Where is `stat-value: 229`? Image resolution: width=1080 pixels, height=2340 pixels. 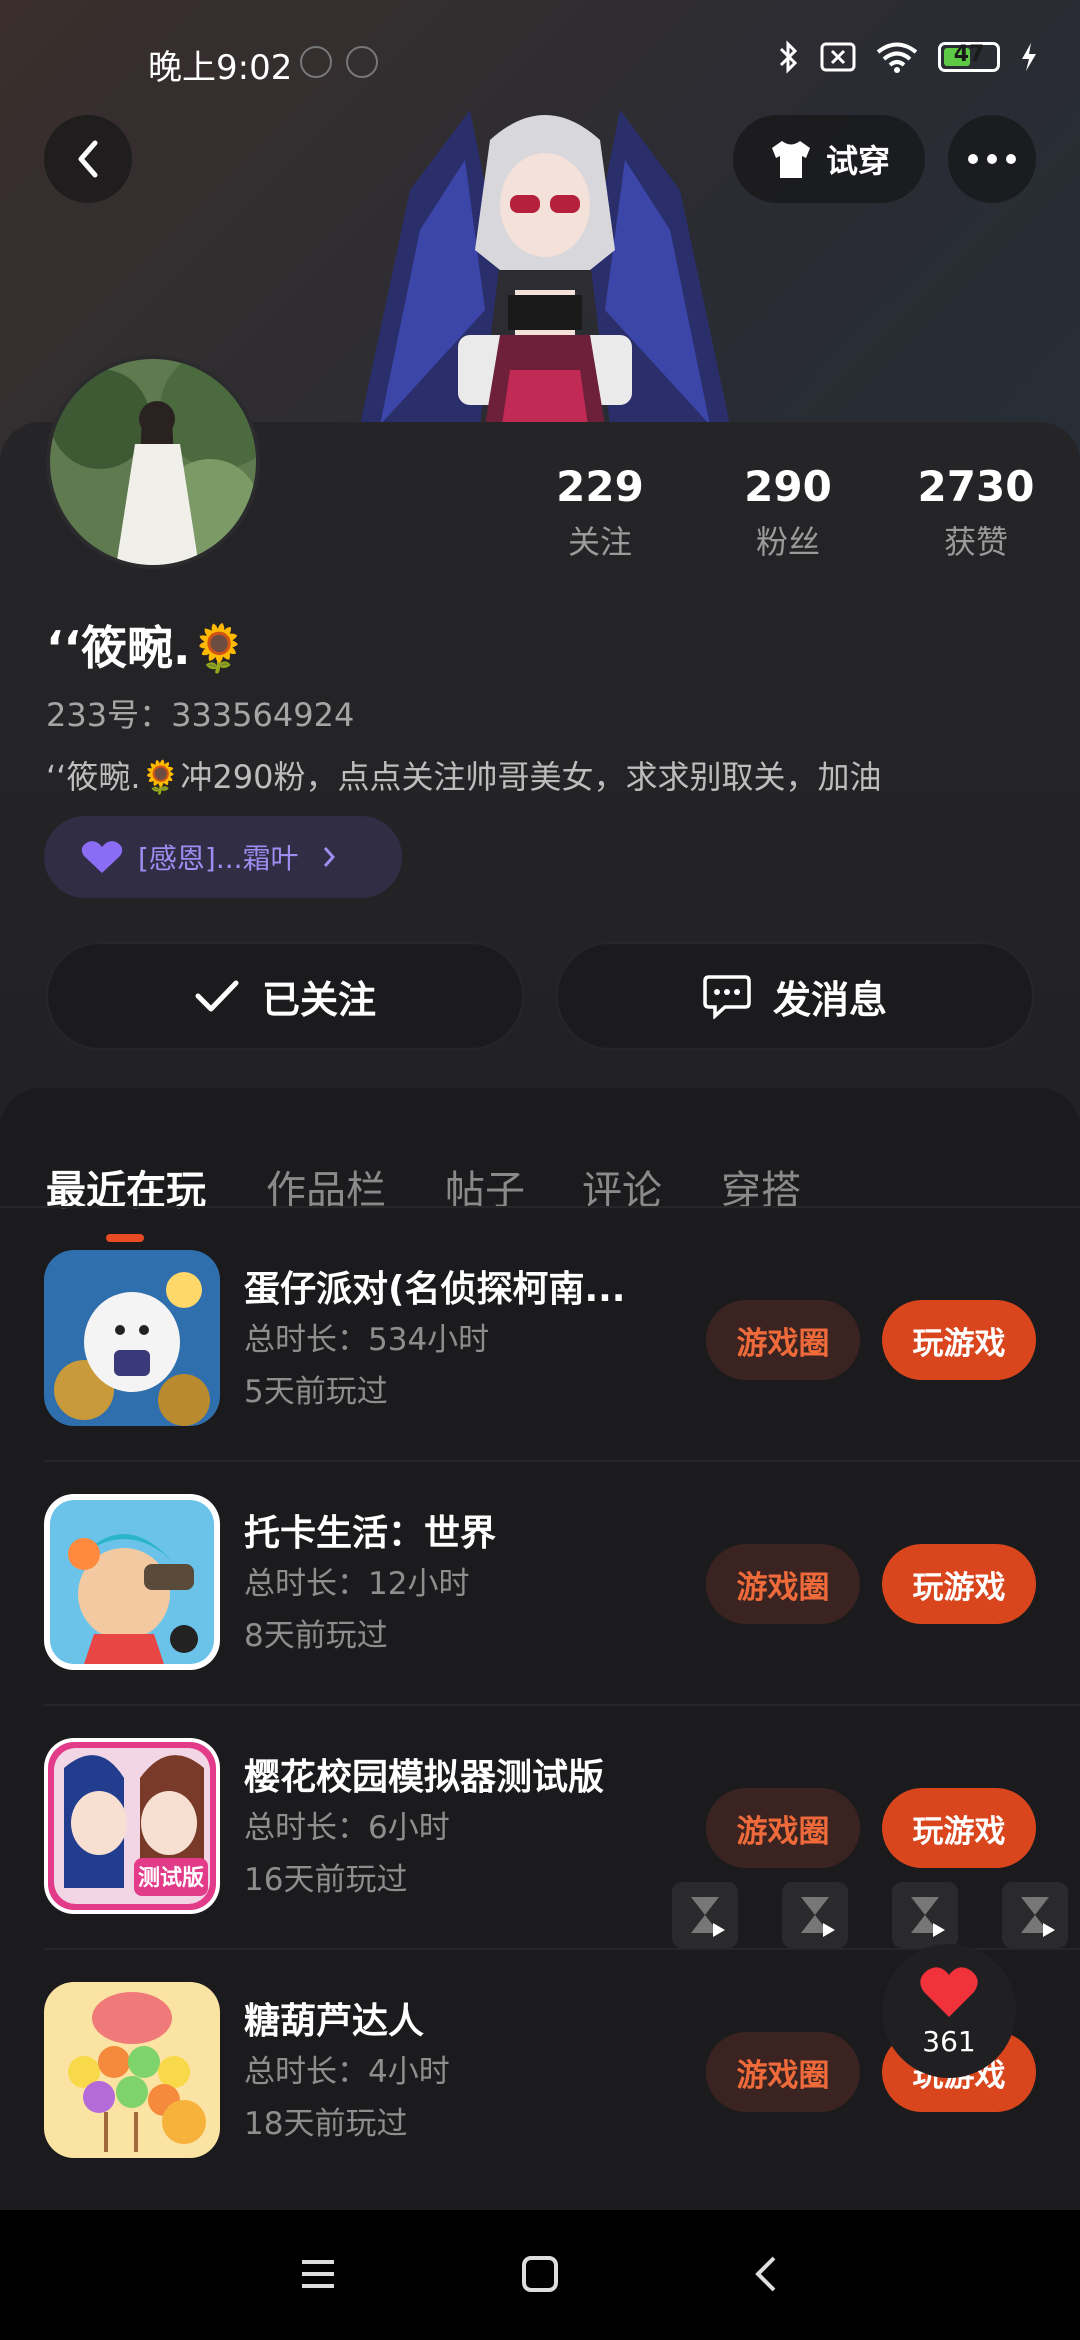 stat-value: 229 is located at coordinates (600, 486).